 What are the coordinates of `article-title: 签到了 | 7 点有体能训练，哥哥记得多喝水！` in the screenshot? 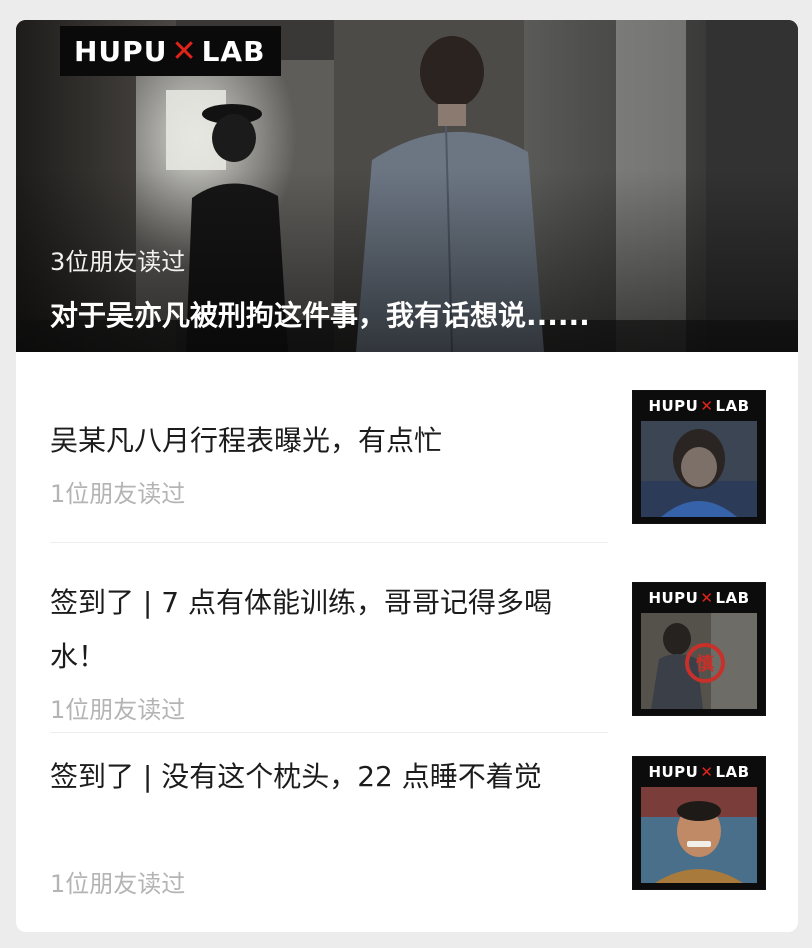 It's located at (323, 630).